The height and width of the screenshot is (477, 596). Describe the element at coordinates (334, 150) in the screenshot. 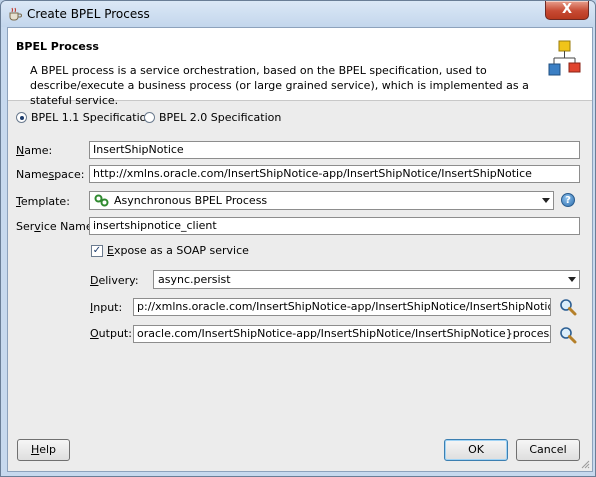

I see `name-field: InsertShipNotice` at that location.